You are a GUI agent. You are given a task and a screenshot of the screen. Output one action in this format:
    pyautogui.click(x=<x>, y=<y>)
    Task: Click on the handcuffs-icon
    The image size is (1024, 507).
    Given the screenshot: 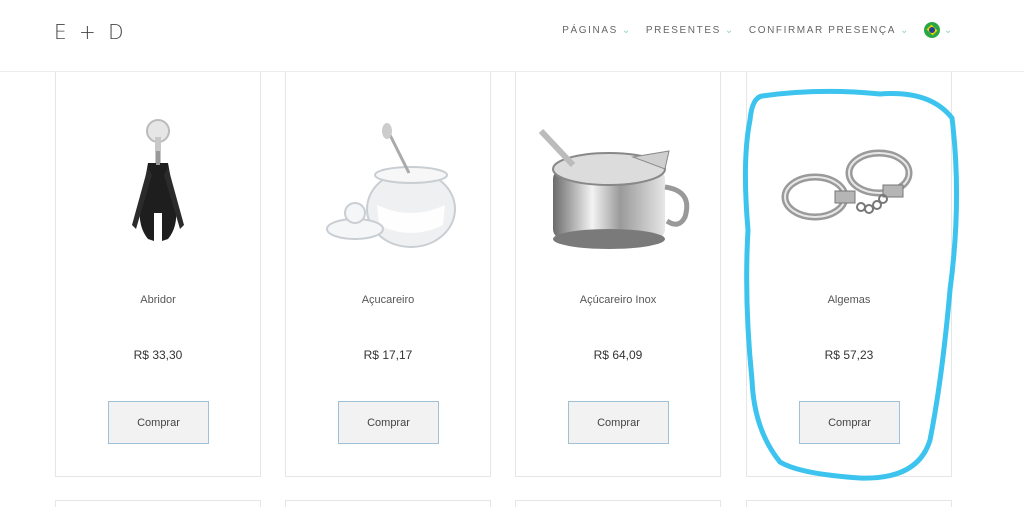 What is the action you would take?
    pyautogui.click(x=847, y=185)
    